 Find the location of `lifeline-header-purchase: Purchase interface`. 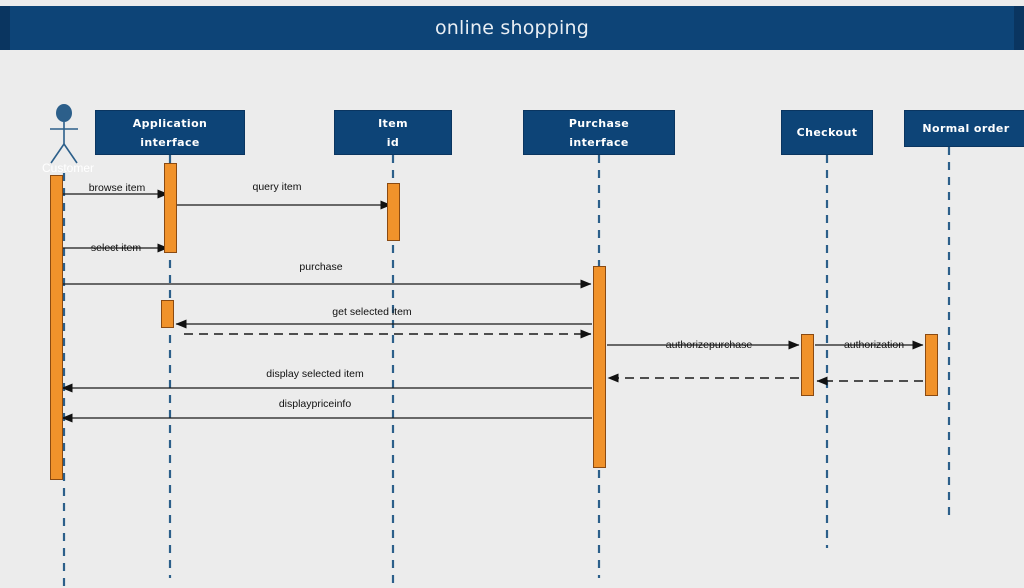

lifeline-header-purchase: Purchase interface is located at coordinates (599, 132).